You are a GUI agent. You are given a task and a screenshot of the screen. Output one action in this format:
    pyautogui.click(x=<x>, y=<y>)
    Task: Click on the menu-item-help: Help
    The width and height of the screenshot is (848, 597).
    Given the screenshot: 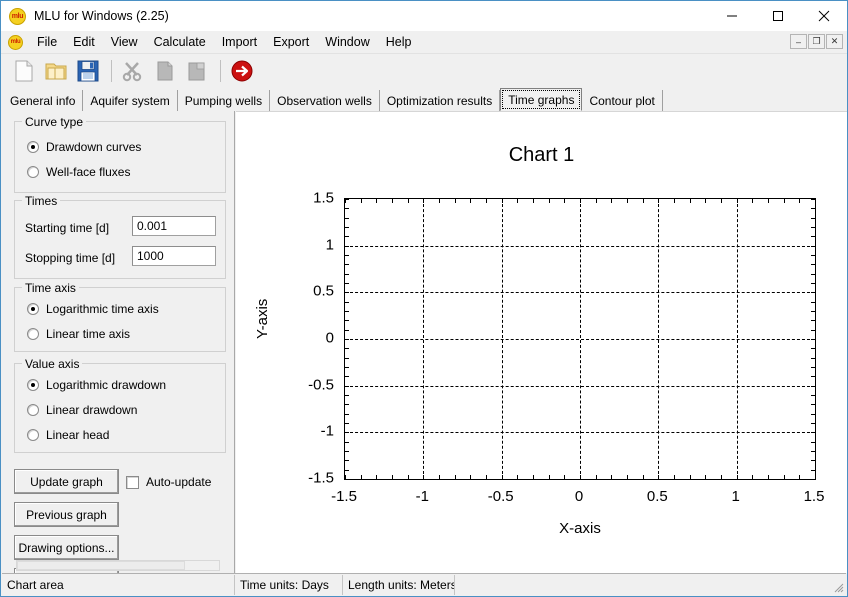 What is the action you would take?
    pyautogui.click(x=399, y=42)
    